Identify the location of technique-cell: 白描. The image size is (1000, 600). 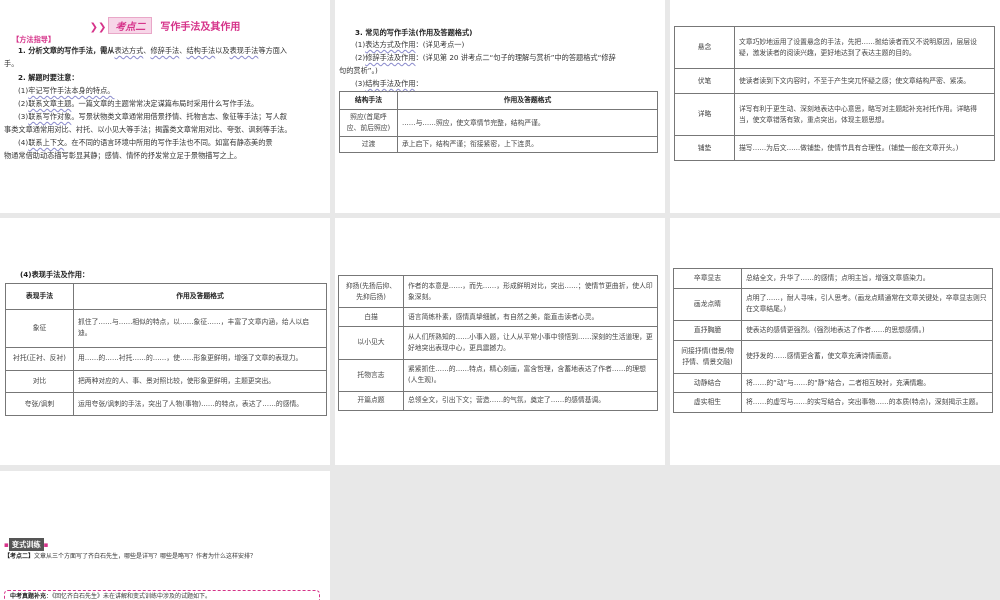
(371, 317).